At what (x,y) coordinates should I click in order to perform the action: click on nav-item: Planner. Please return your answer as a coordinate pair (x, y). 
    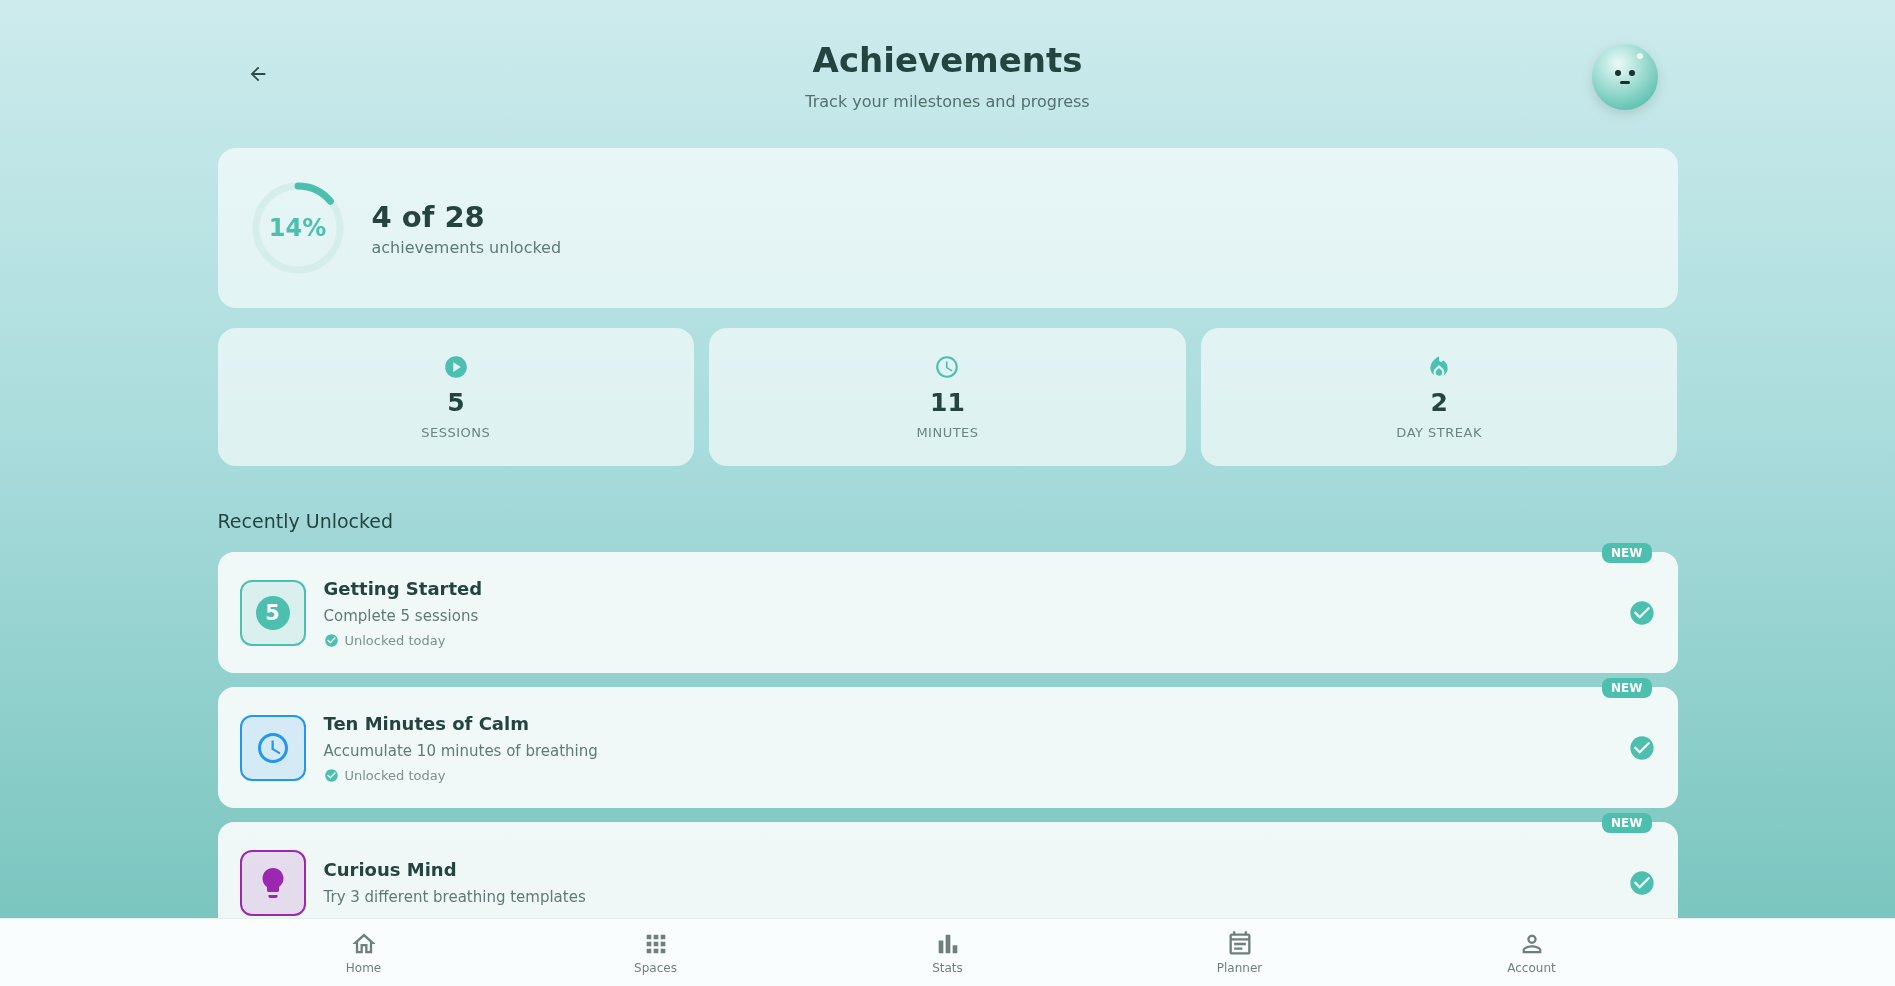
    Looking at the image, I should click on (1239, 952).